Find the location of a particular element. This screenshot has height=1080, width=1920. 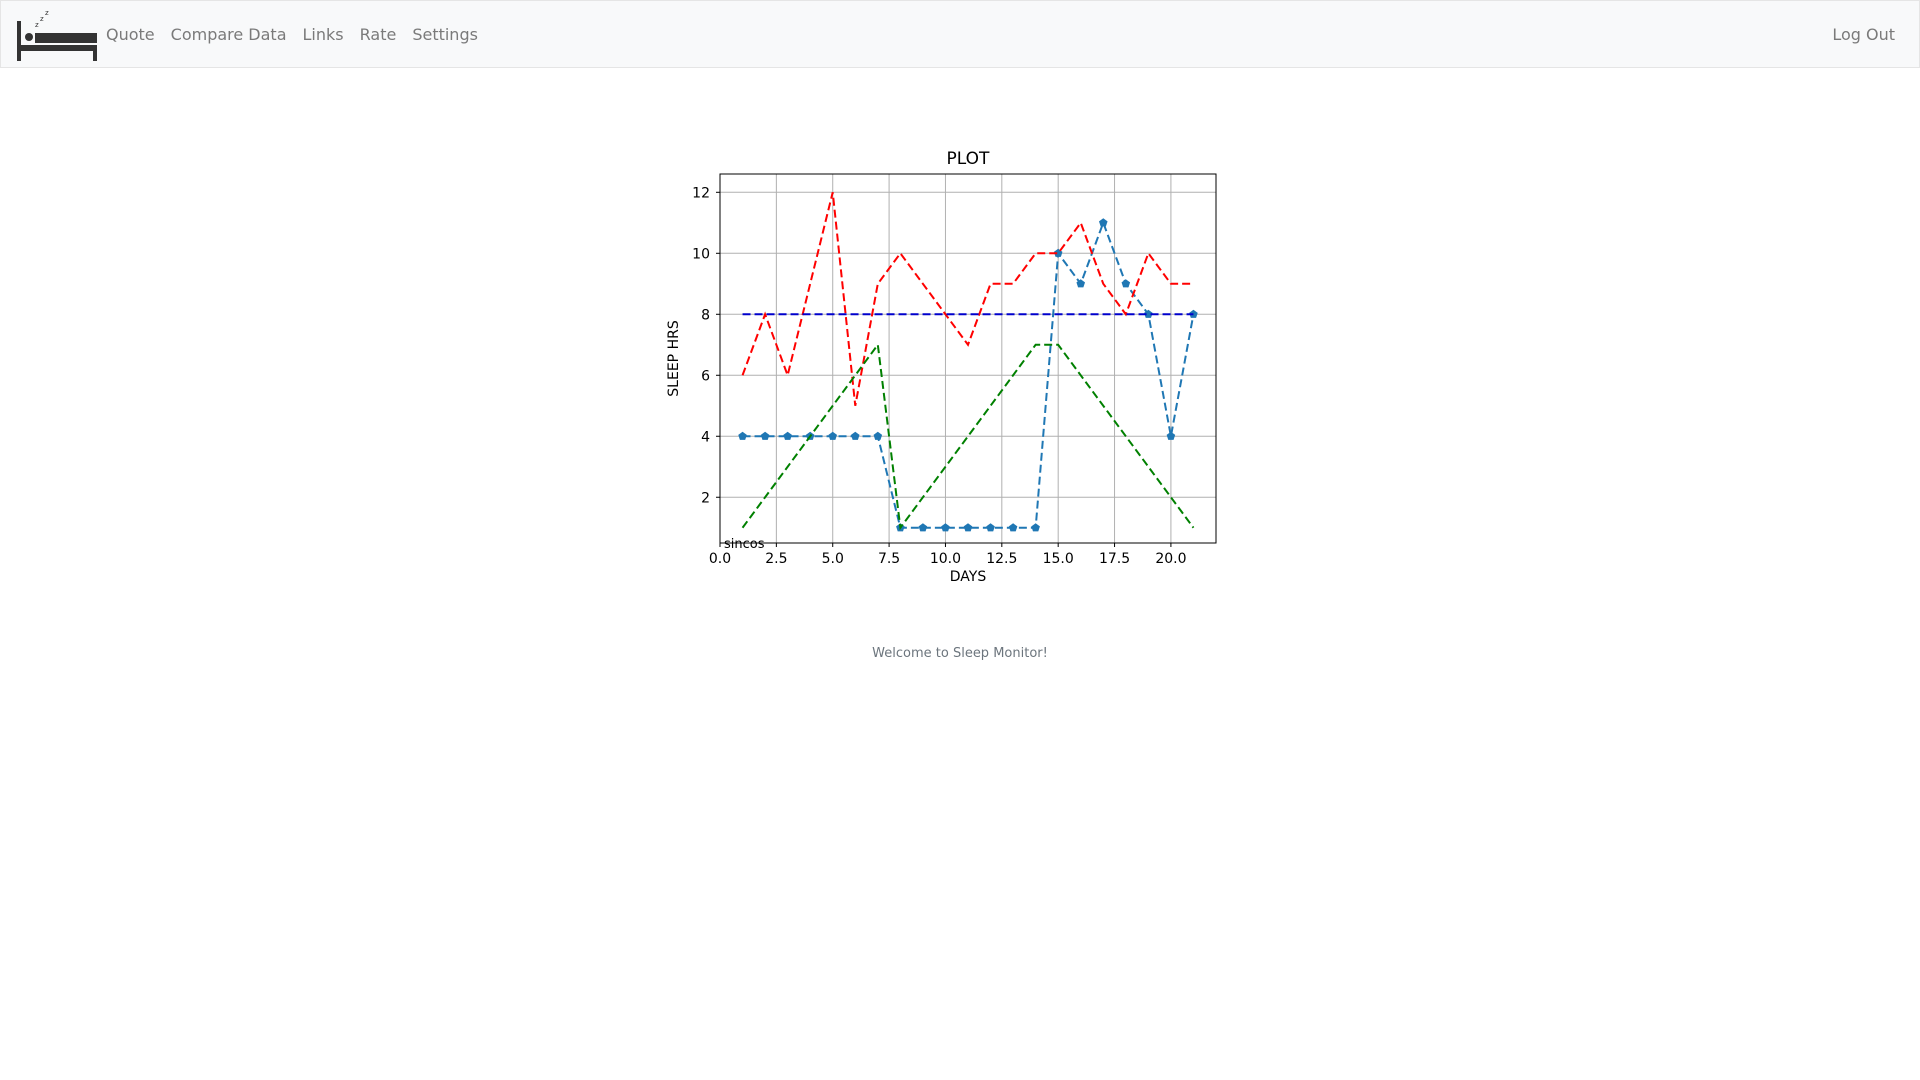

x-axis-label: DAYS is located at coordinates (968, 577).